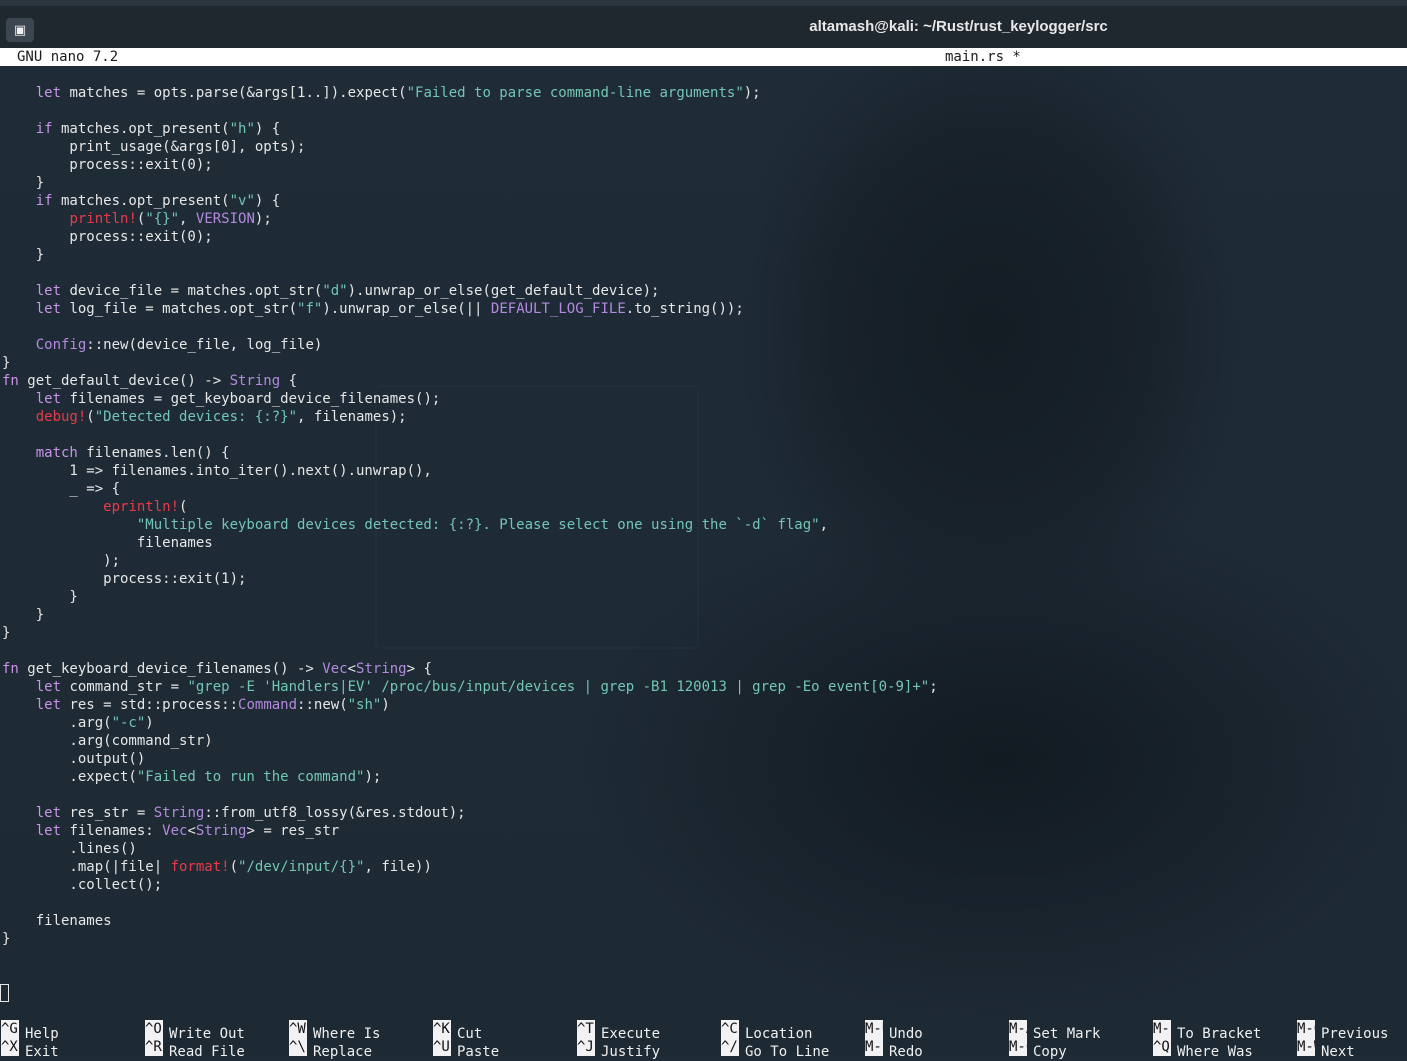 The width and height of the screenshot is (1407, 1061). I want to click on code-token: .lines(), so click(69, 849).